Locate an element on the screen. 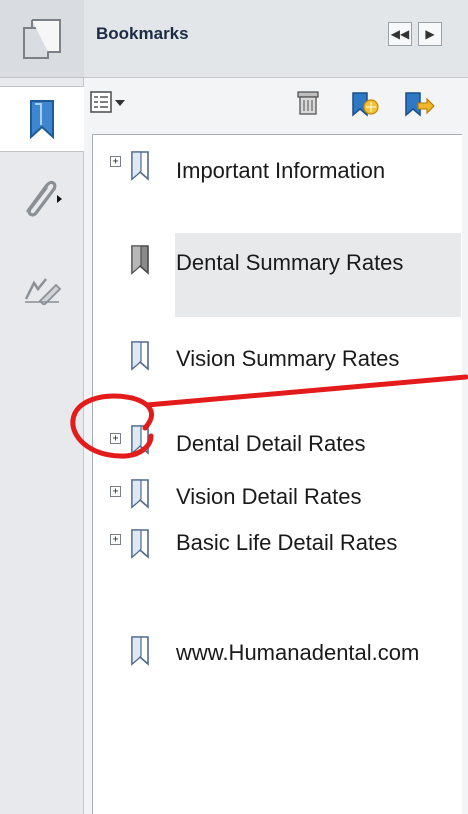 The width and height of the screenshot is (468, 814). bookmark-item: + Dental Detail Rates is located at coordinates (278, 440).